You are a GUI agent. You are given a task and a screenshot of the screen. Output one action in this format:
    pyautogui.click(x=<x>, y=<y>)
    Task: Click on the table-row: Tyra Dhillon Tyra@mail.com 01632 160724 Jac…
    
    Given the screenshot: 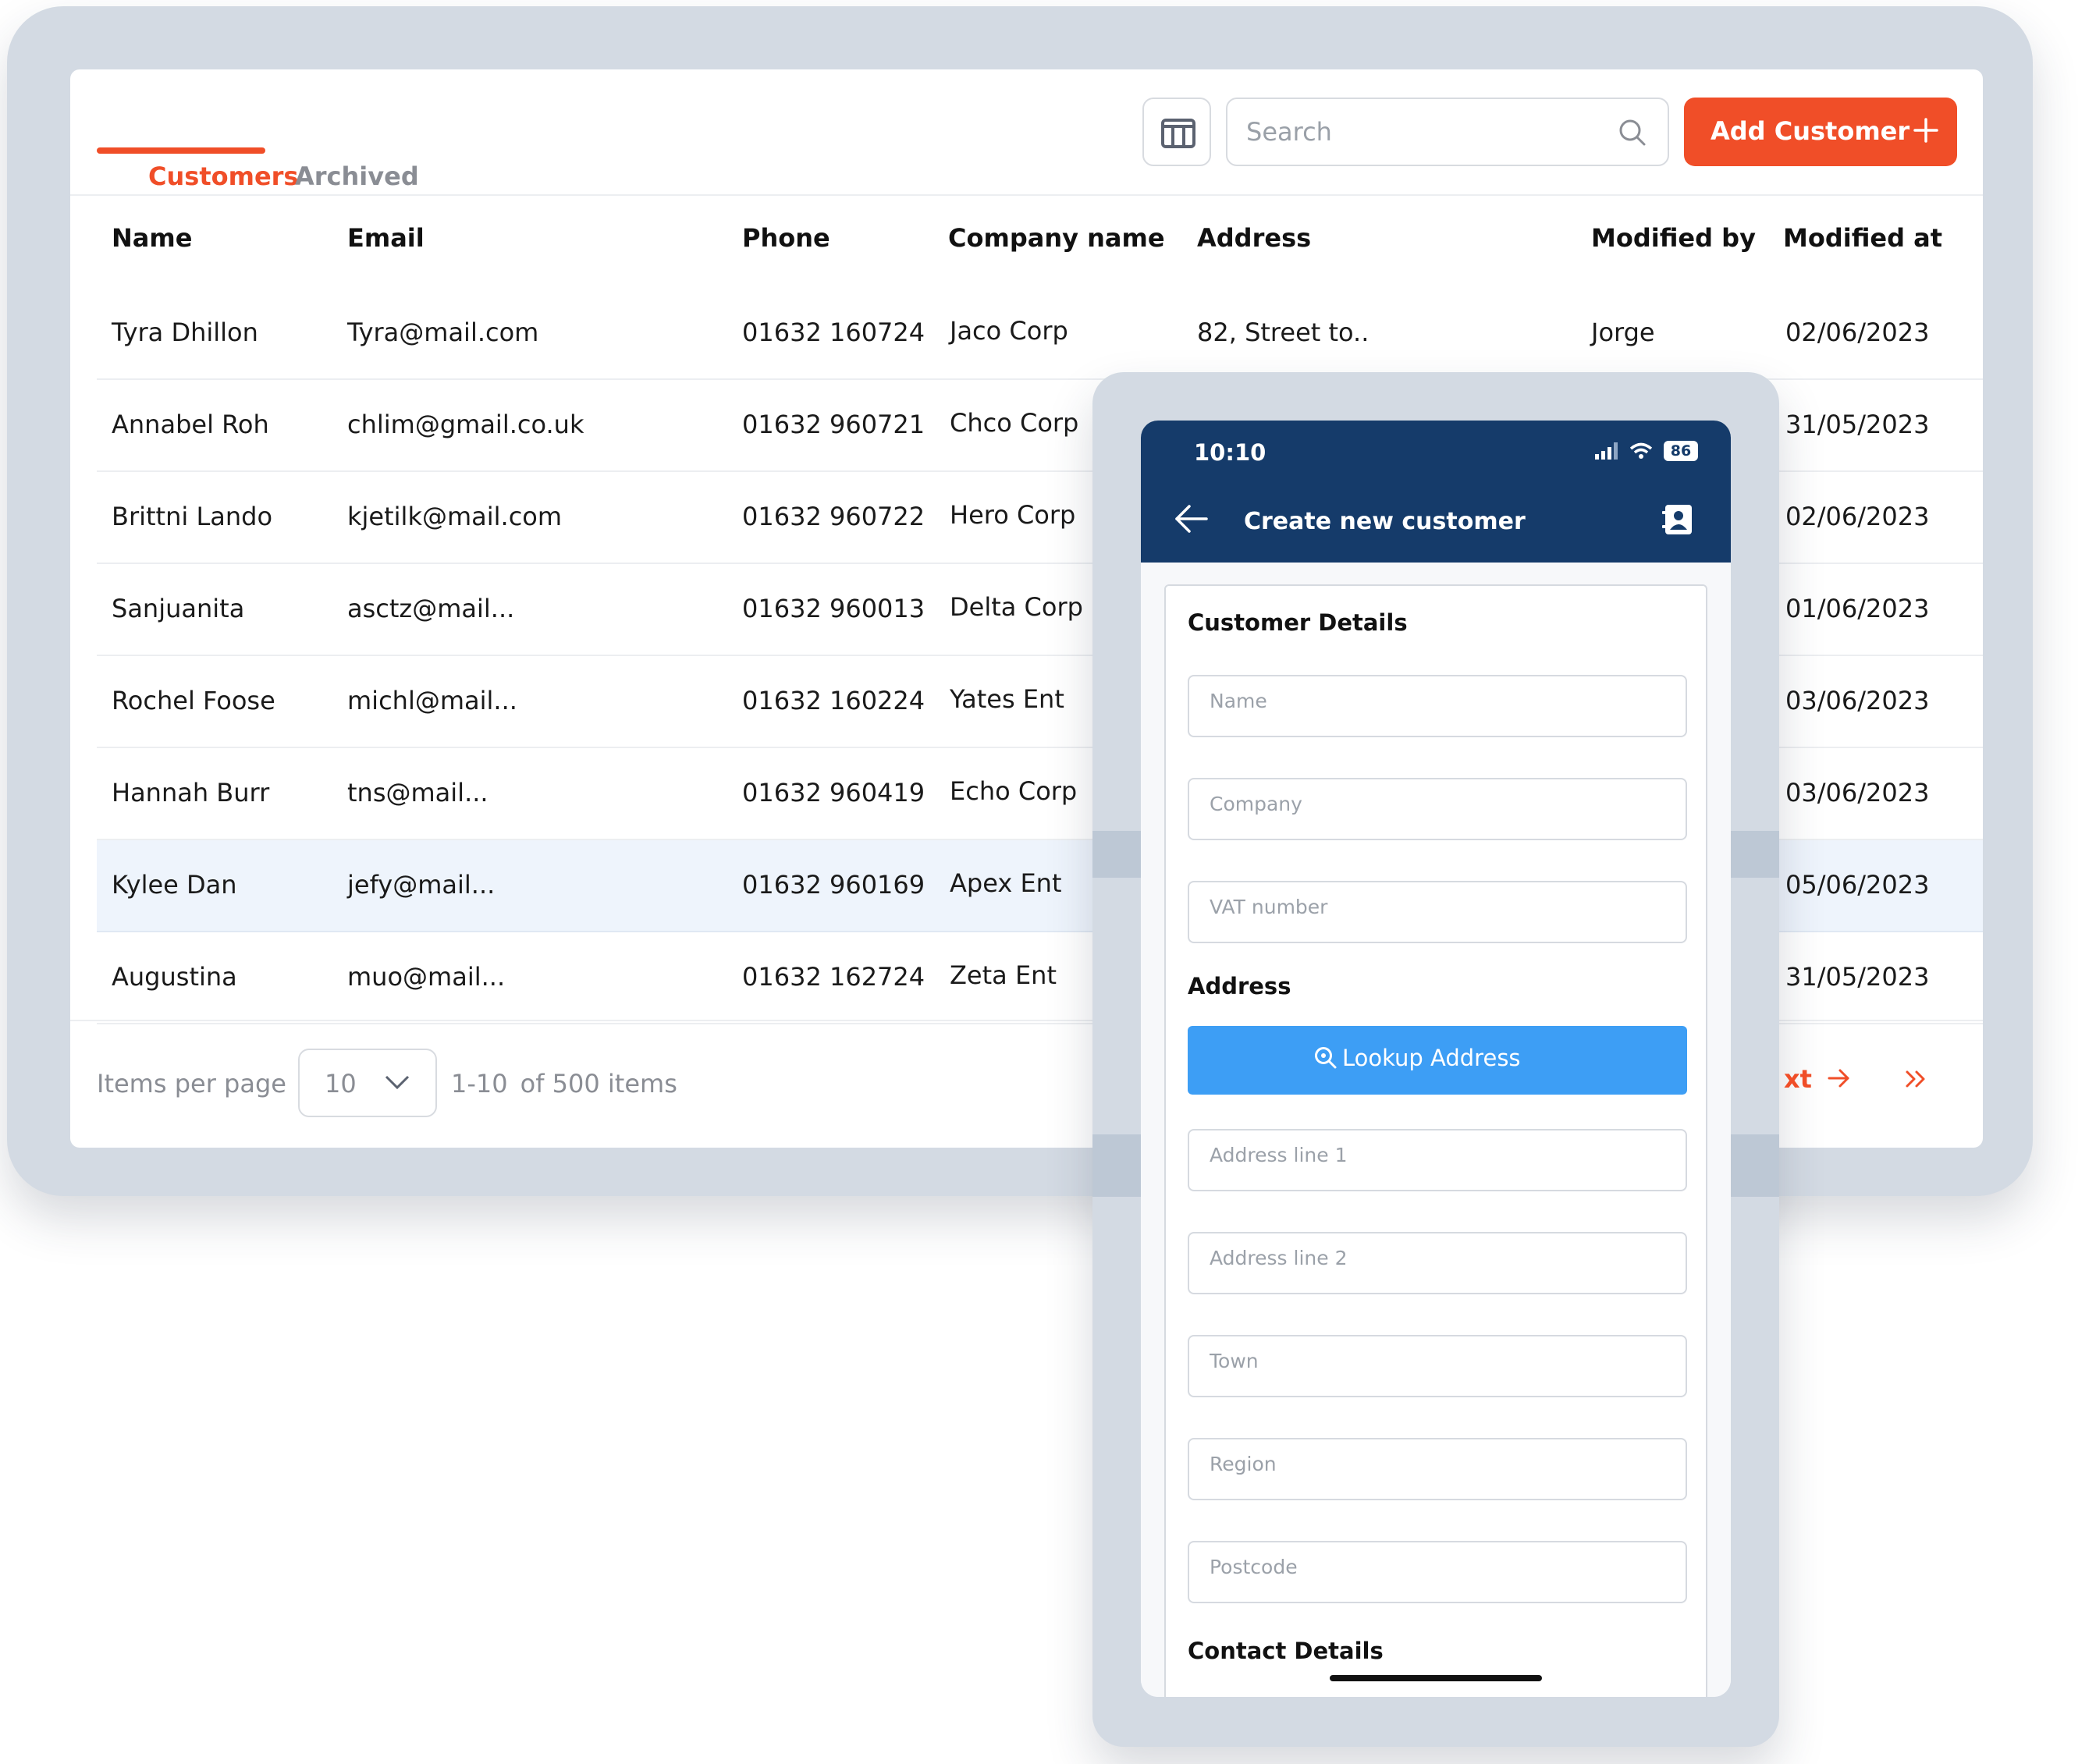 What is the action you would take?
    pyautogui.click(x=1040, y=334)
    